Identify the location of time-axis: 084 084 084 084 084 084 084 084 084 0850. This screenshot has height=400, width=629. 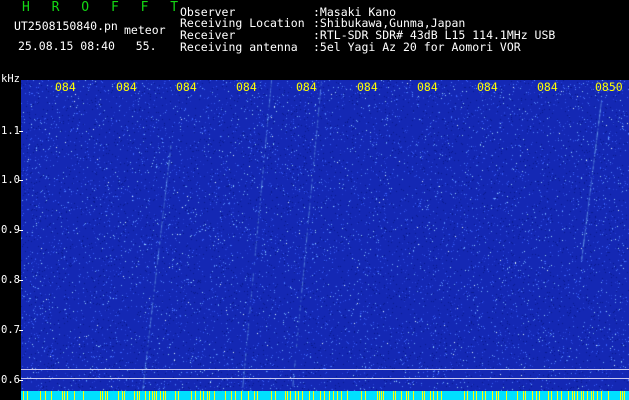
(314, 88).